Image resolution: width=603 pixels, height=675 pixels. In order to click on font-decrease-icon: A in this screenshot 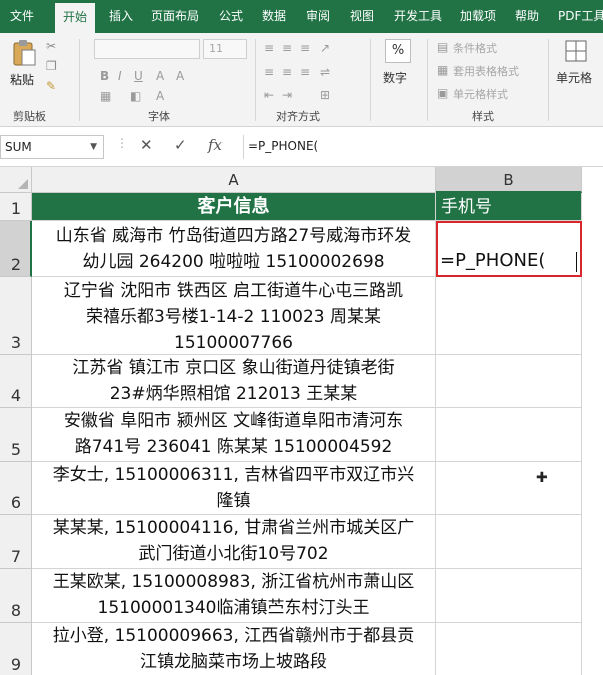, I will do `click(180, 76)`.